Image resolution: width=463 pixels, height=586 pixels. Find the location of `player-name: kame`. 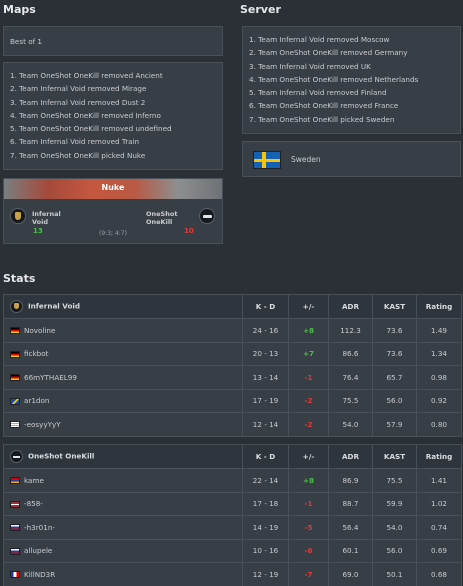

player-name: kame is located at coordinates (34, 480).